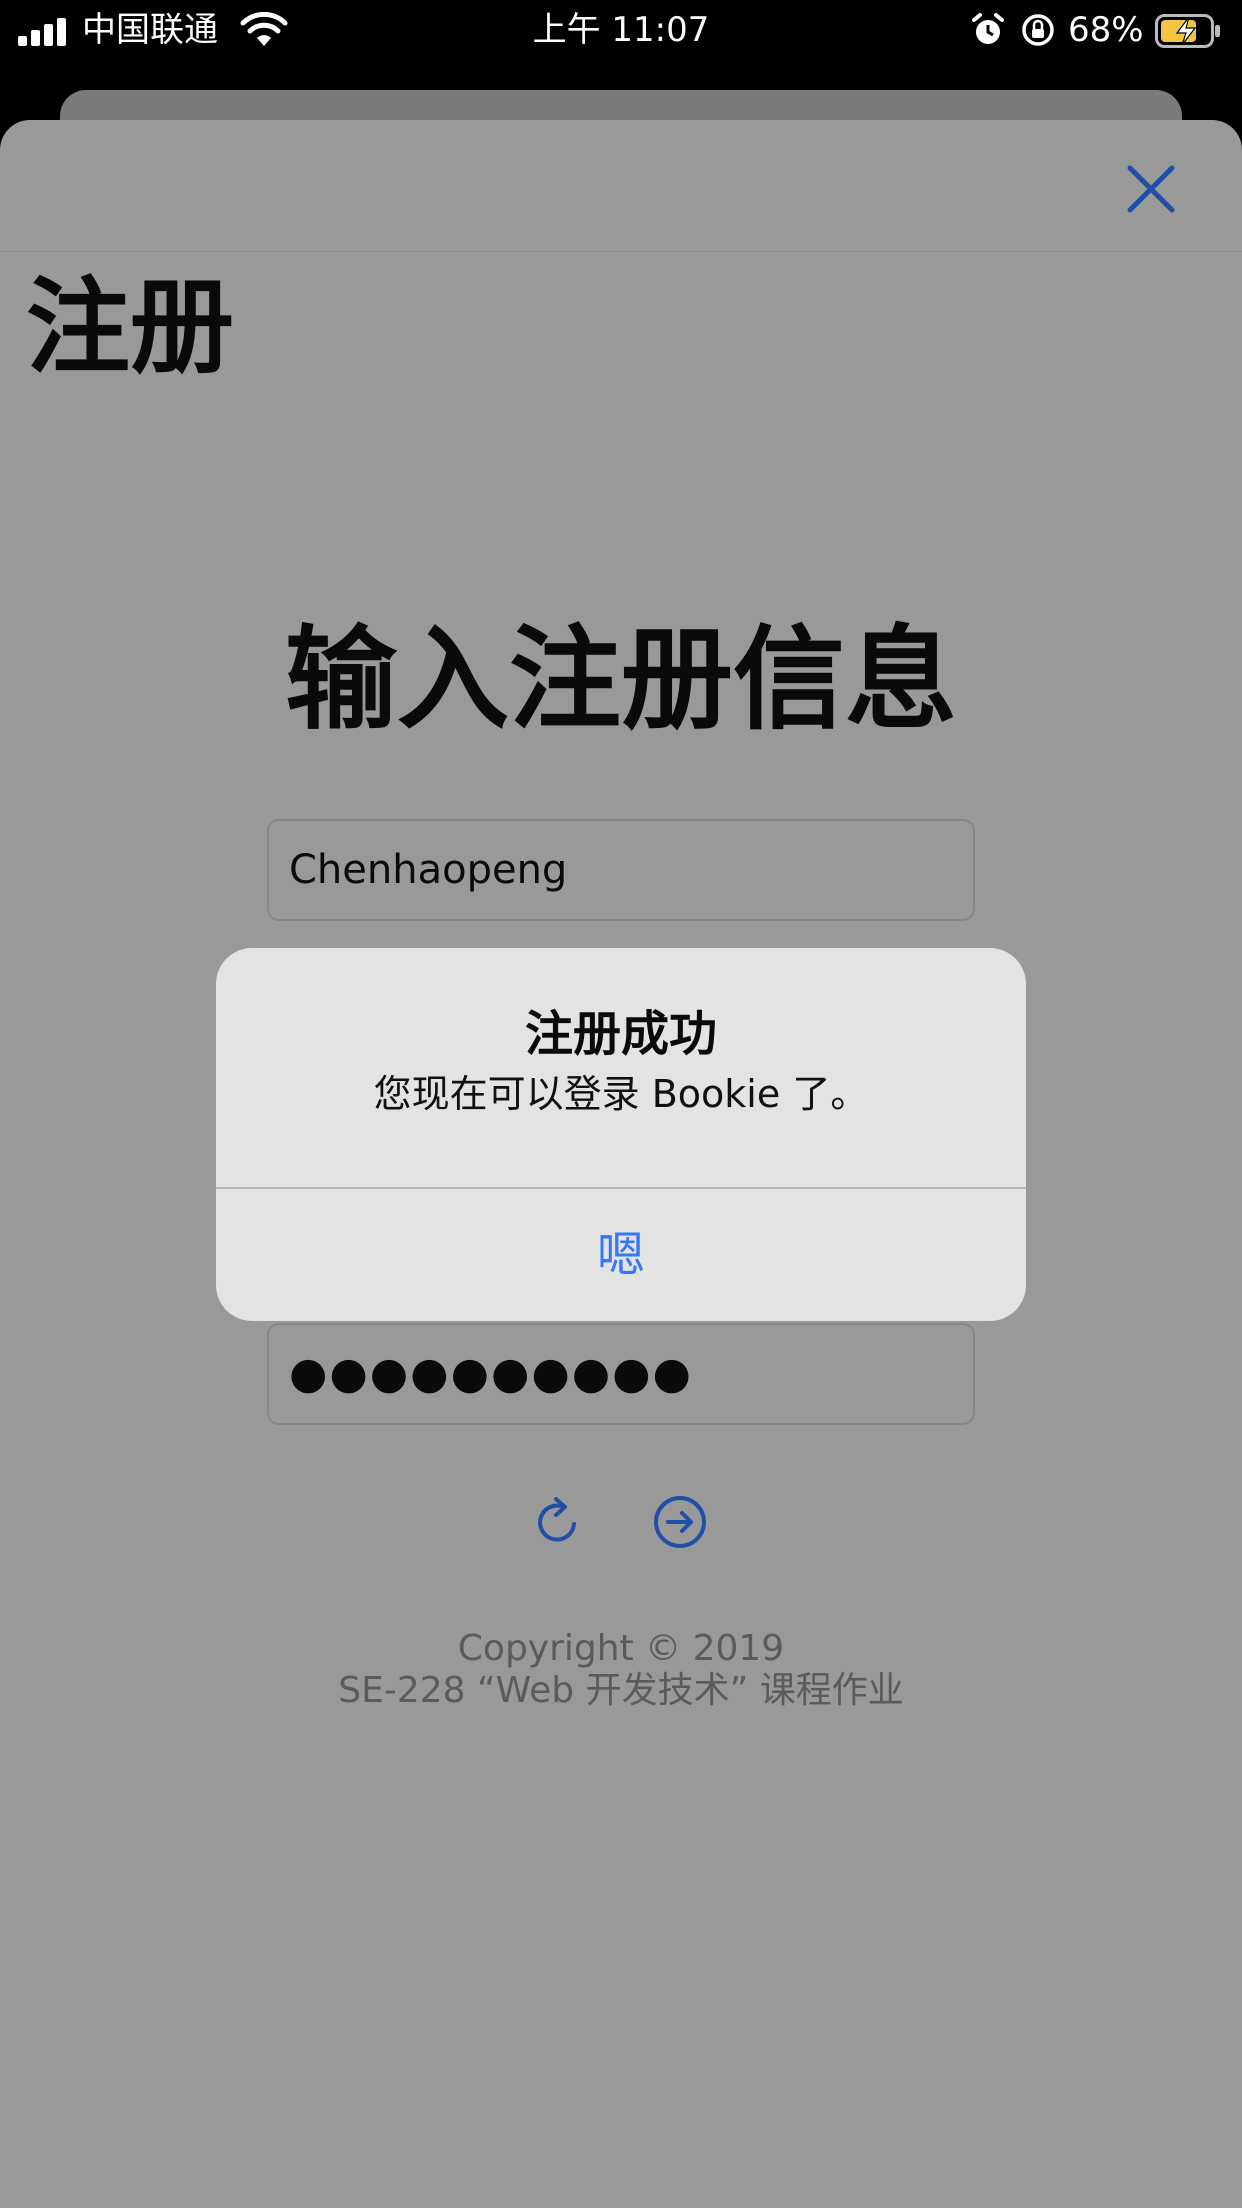 Image resolution: width=1242 pixels, height=2208 pixels. I want to click on rotation-lock-icon, so click(1038, 30).